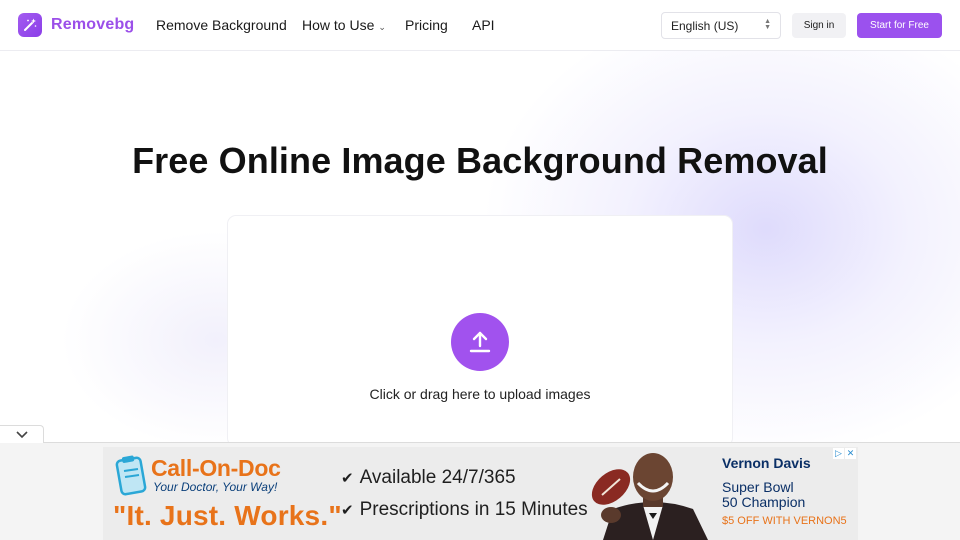 Image resolution: width=960 pixels, height=540 pixels. I want to click on ad-person-line: 50 Champion, so click(764, 502).